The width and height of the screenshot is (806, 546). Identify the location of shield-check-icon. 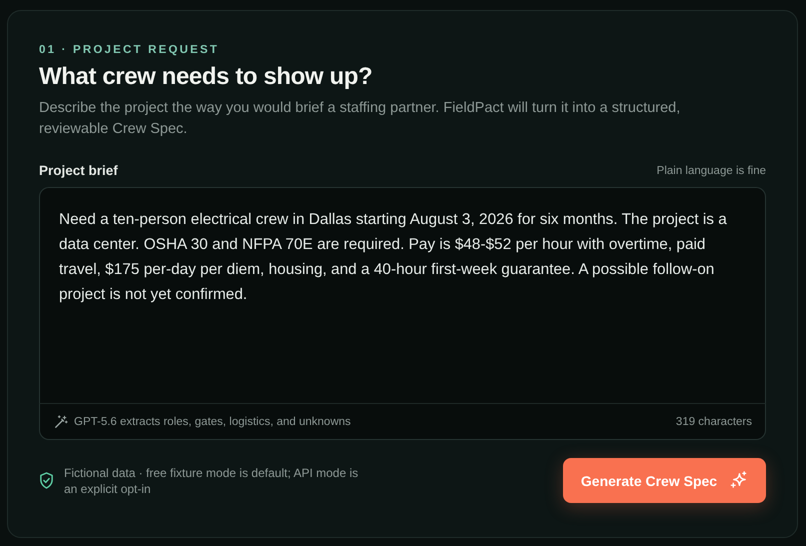
(46, 480).